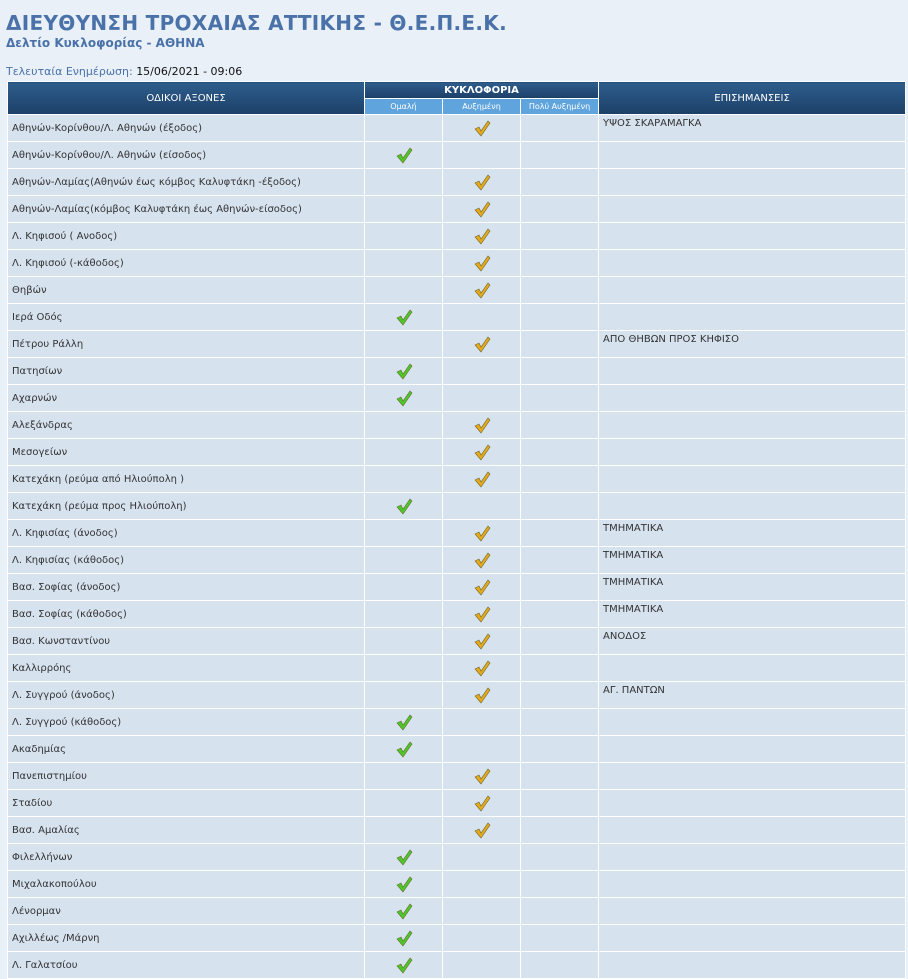 Image resolution: width=908 pixels, height=979 pixels. I want to click on road-name: Λ. Κηφισίας (κάθοδος), so click(186, 560).